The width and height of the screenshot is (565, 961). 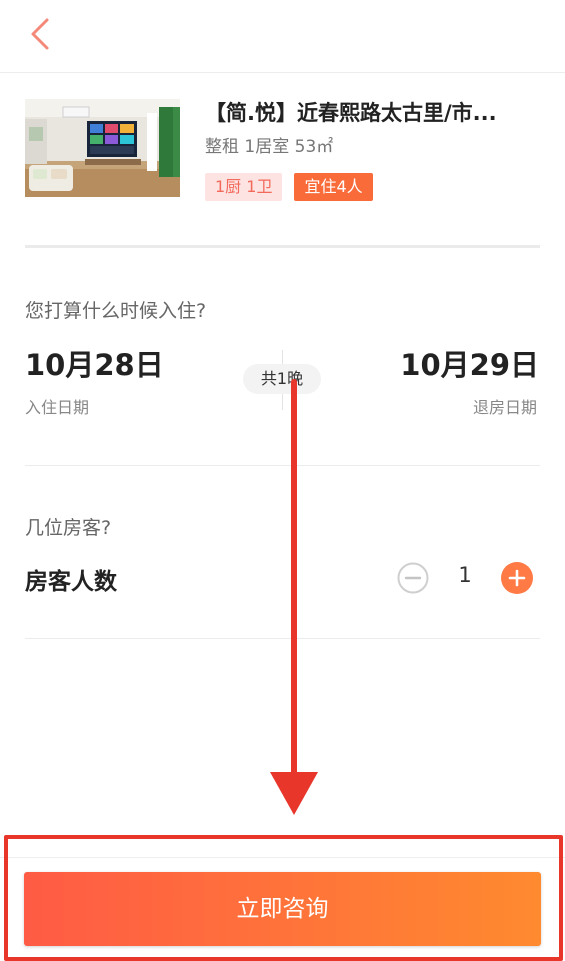 I want to click on back-button, so click(x=40, y=34).